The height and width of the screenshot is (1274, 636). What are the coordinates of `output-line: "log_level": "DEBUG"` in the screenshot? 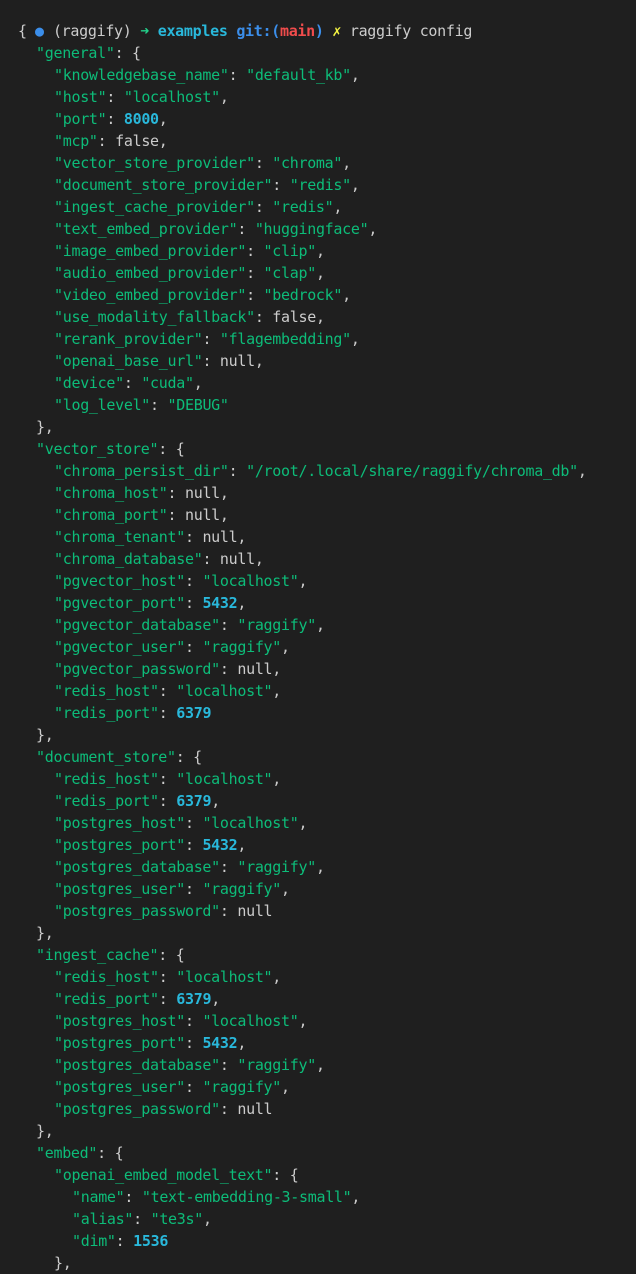 It's located at (141, 405).